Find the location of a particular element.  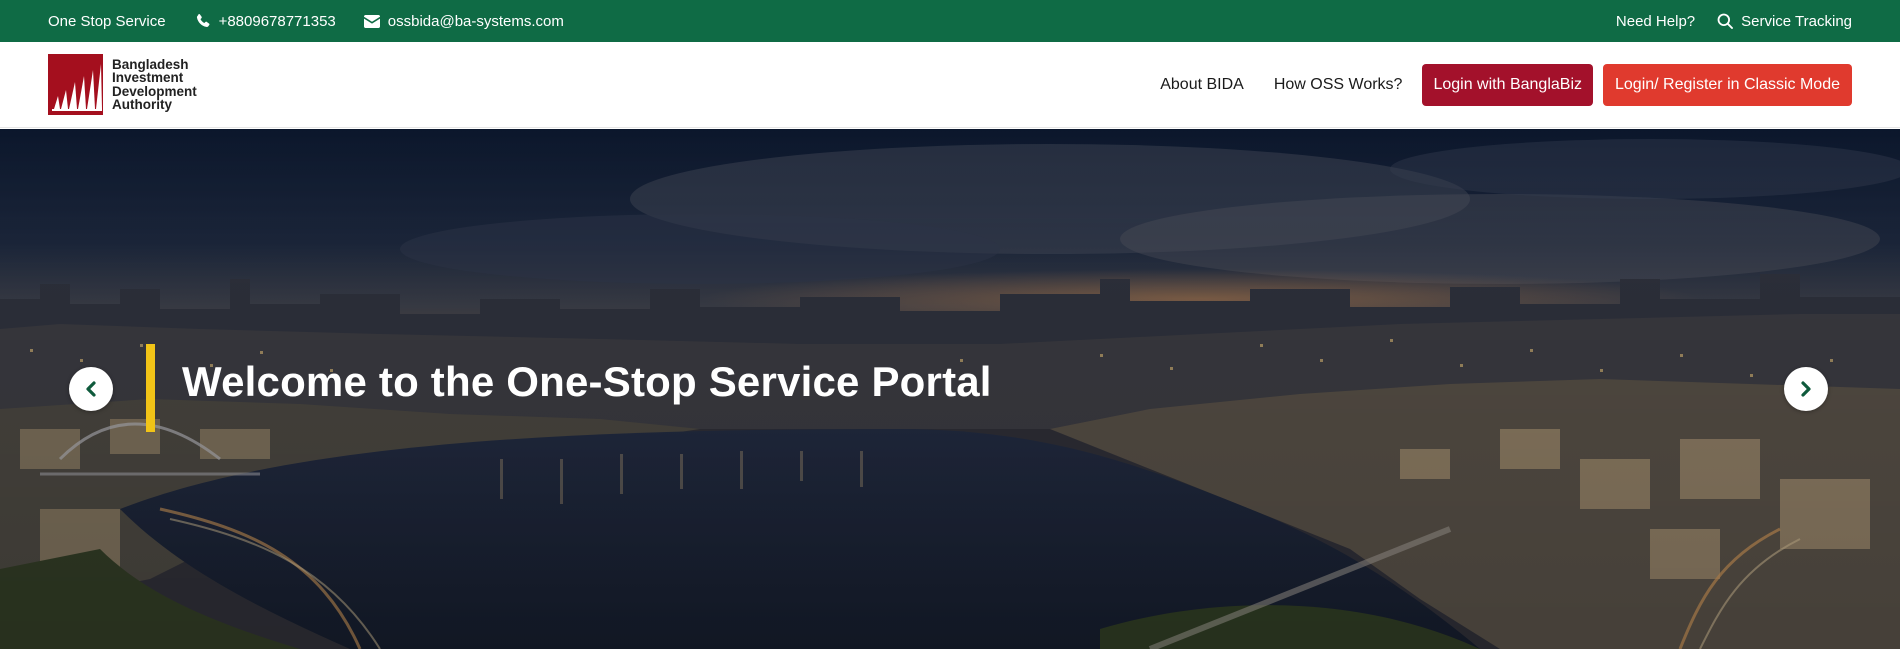

chevron-left-icon is located at coordinates (91, 389).